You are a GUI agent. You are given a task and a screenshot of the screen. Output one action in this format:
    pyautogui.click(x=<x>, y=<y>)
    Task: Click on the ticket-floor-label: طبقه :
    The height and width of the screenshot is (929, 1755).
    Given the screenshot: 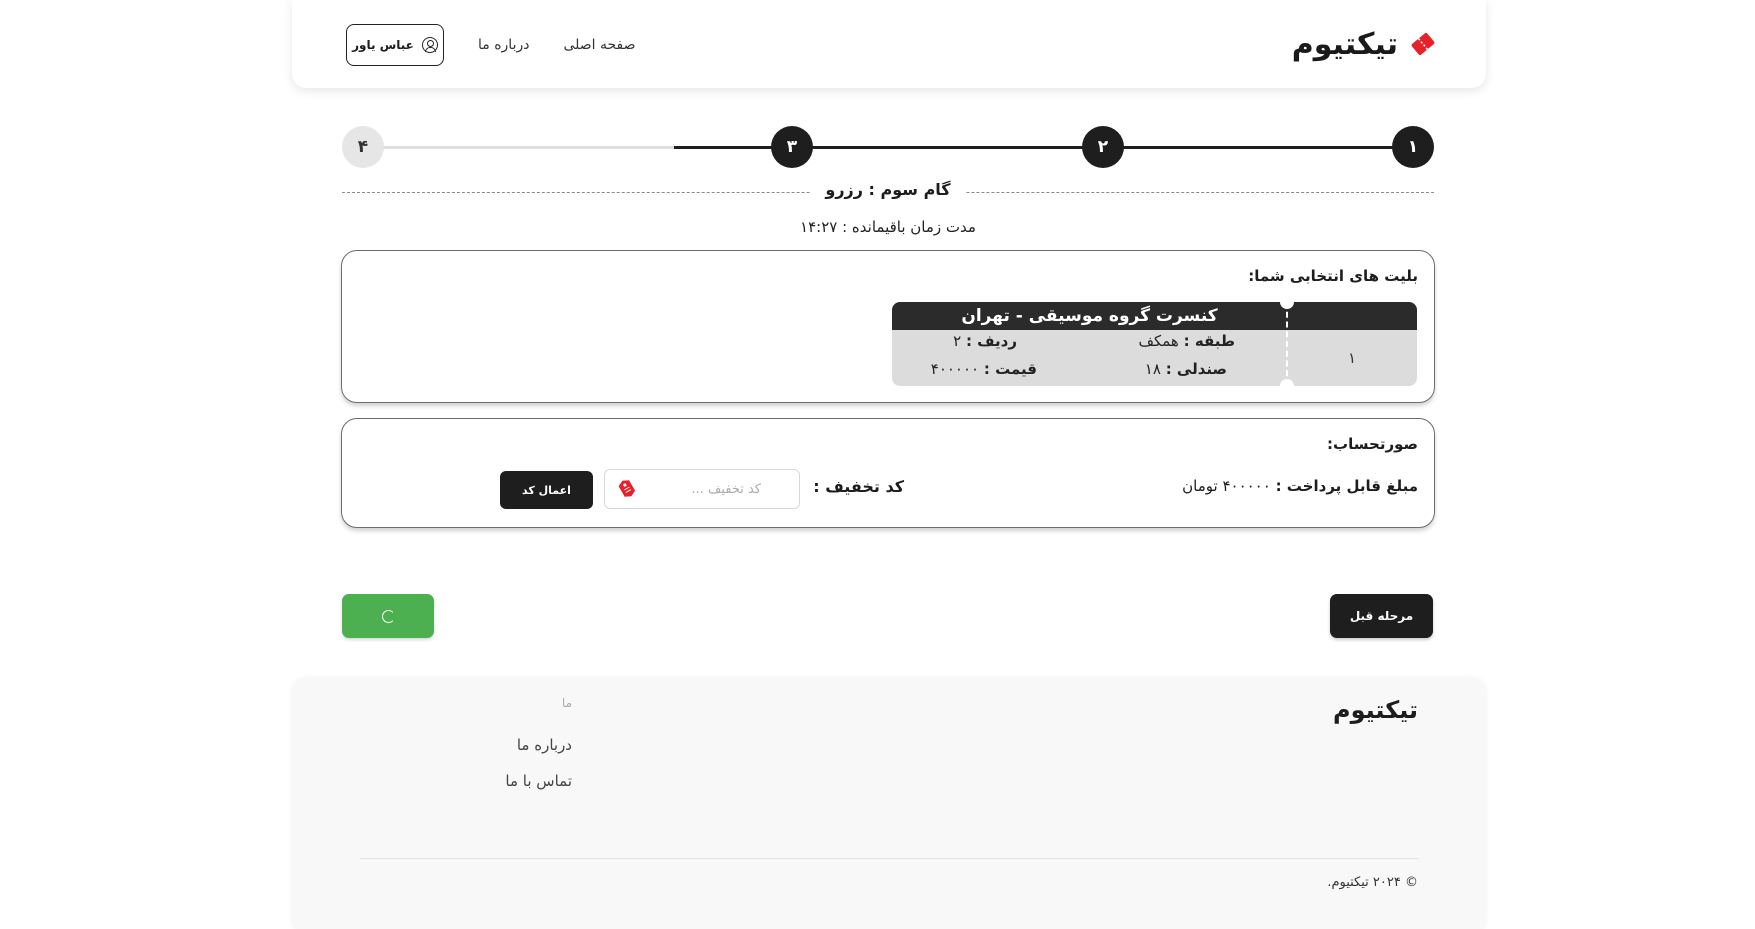 What is the action you would take?
    pyautogui.click(x=1209, y=341)
    